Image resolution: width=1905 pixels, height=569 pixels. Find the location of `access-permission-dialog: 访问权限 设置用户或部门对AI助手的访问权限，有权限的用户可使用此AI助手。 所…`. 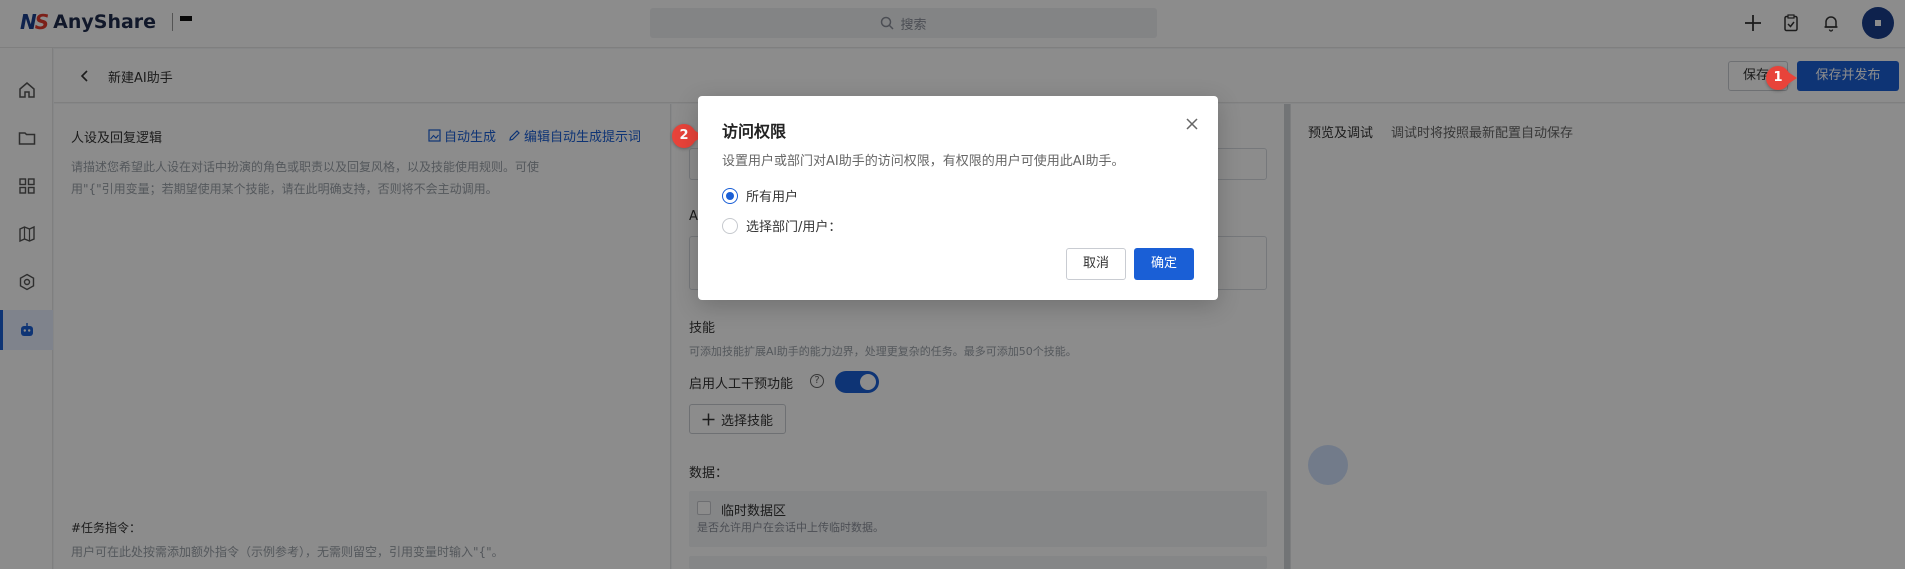

access-permission-dialog: 访问权限 设置用户或部门对AI助手的访问权限，有权限的用户可使用此AI助手。 所… is located at coordinates (958, 198).